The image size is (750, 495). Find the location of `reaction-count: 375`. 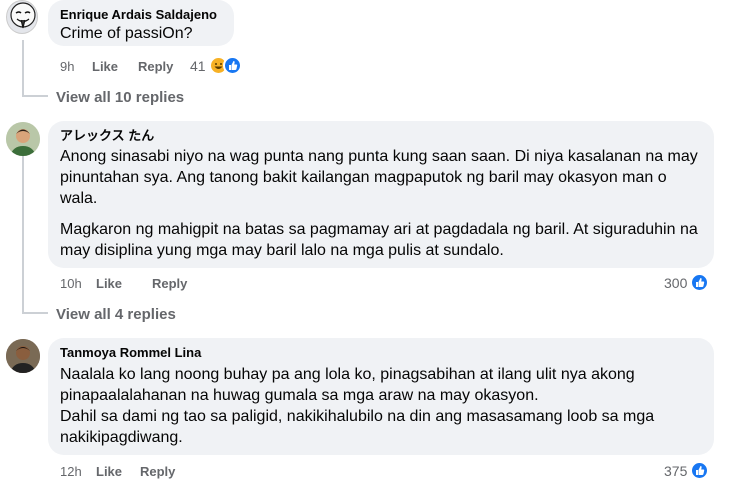

reaction-count: 375 is located at coordinates (676, 470).